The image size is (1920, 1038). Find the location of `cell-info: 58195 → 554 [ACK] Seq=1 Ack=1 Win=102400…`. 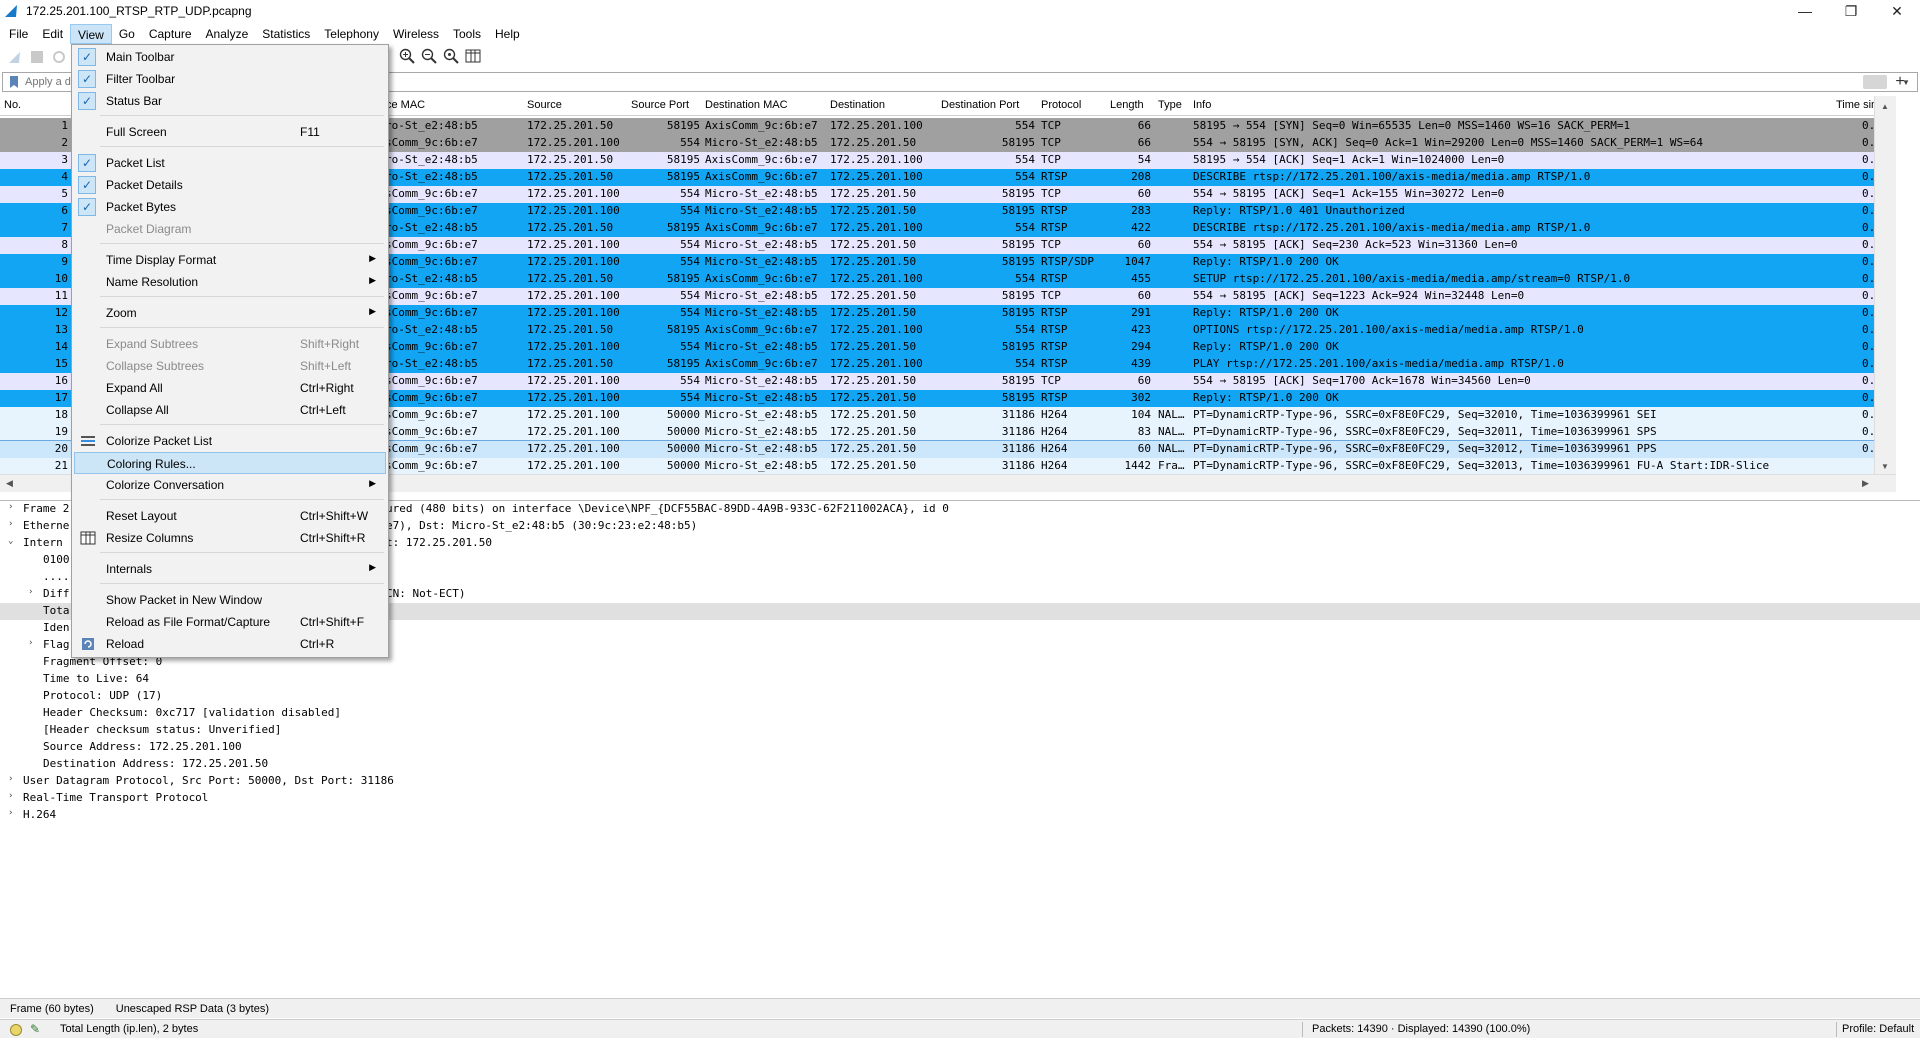

cell-info: 58195 → 554 [ACK] Seq=1 Ack=1 Win=102400… is located at coordinates (1349, 159).